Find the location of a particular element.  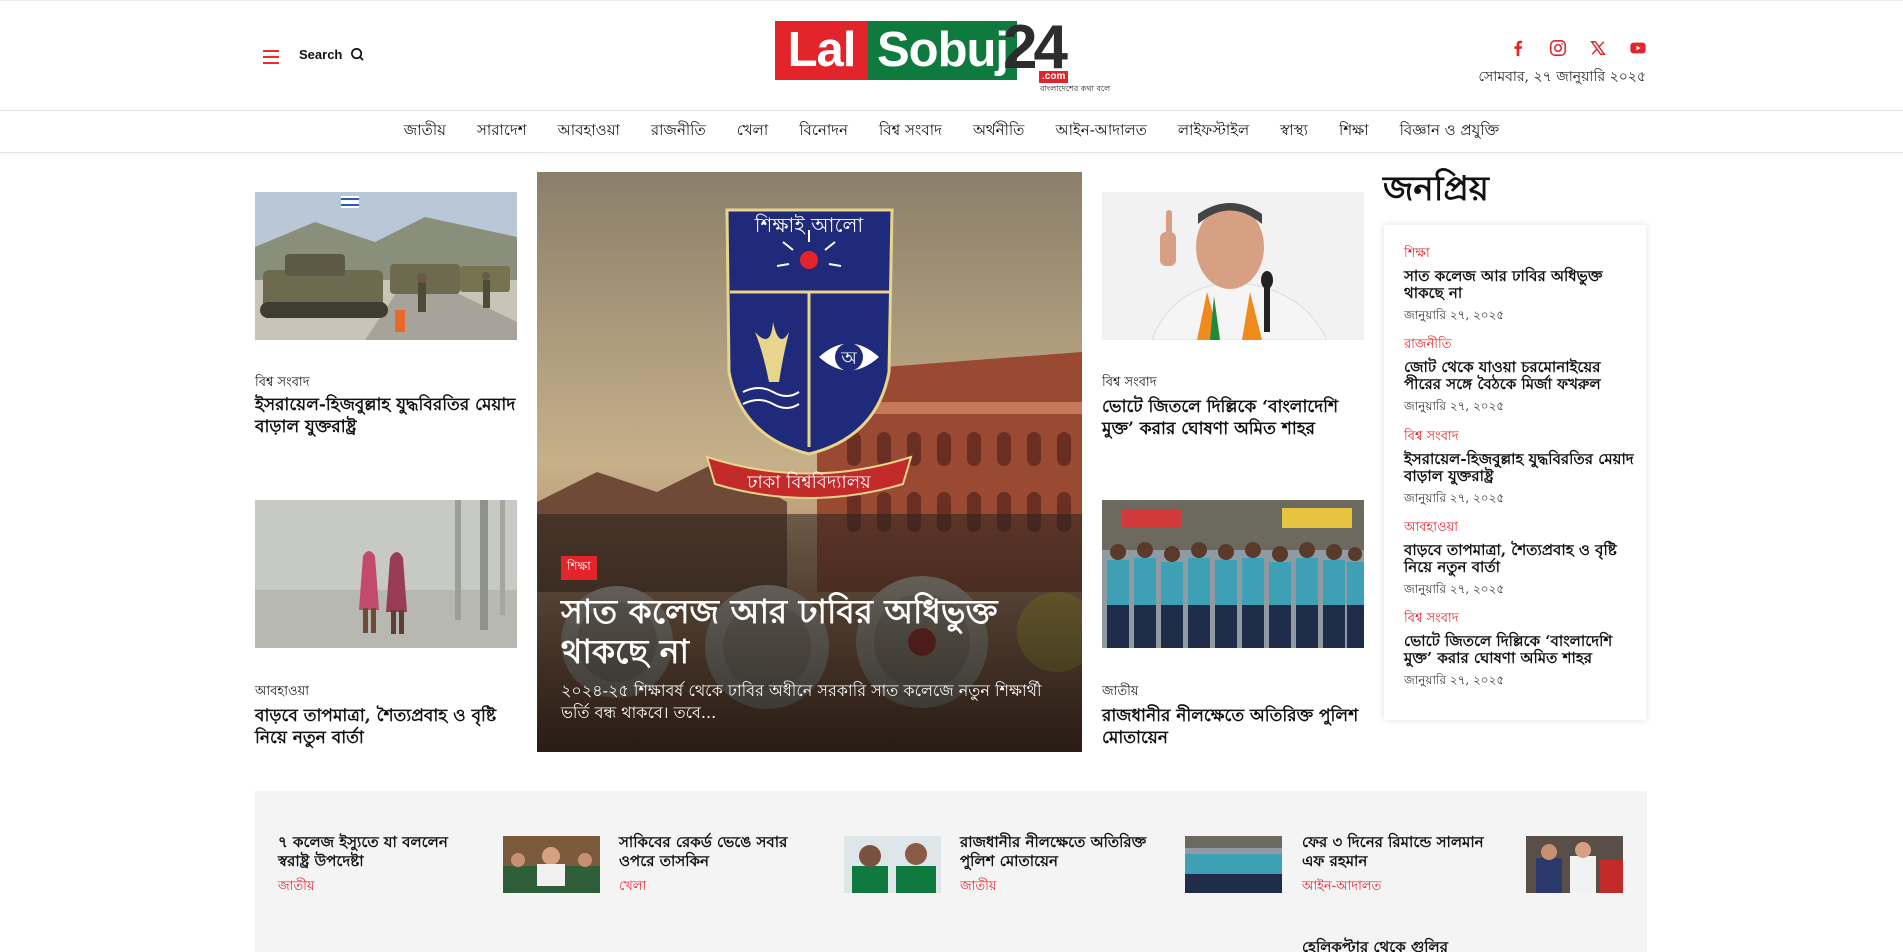

strip-next-title: হেলিকপ্টার থেকে গুলির is located at coordinates (1375, 944).